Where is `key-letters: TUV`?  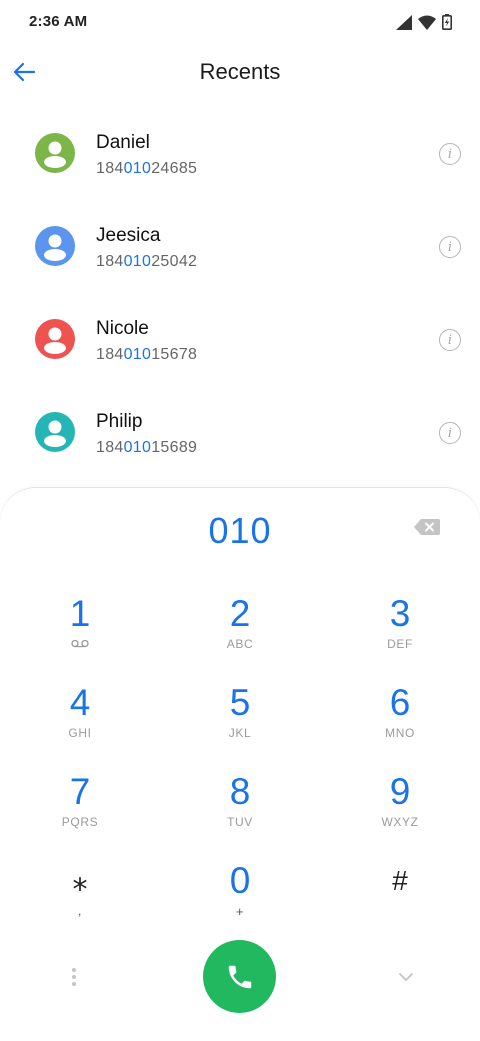 key-letters: TUV is located at coordinates (240, 822).